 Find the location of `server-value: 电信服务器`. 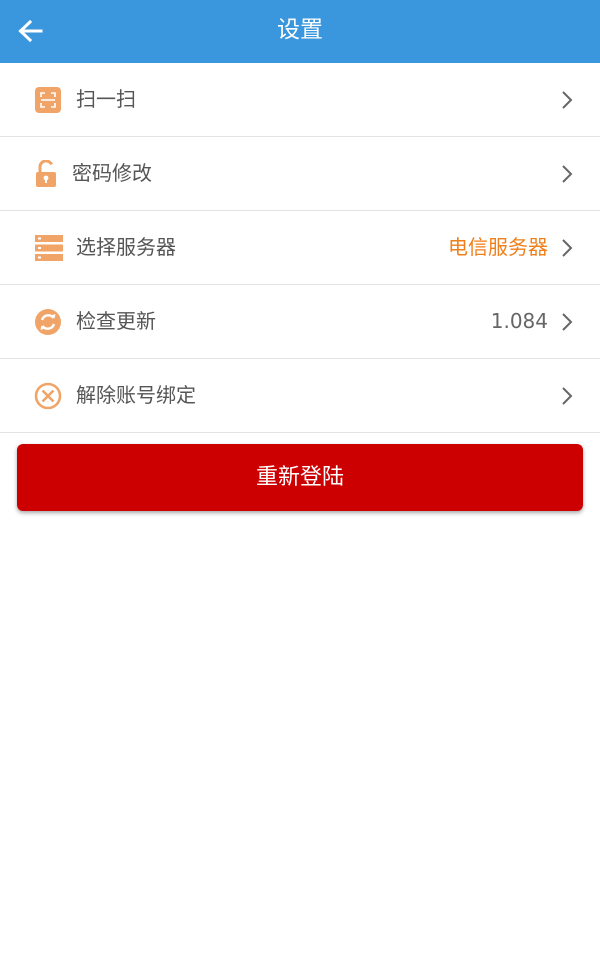

server-value: 电信服务器 is located at coordinates (498, 247).